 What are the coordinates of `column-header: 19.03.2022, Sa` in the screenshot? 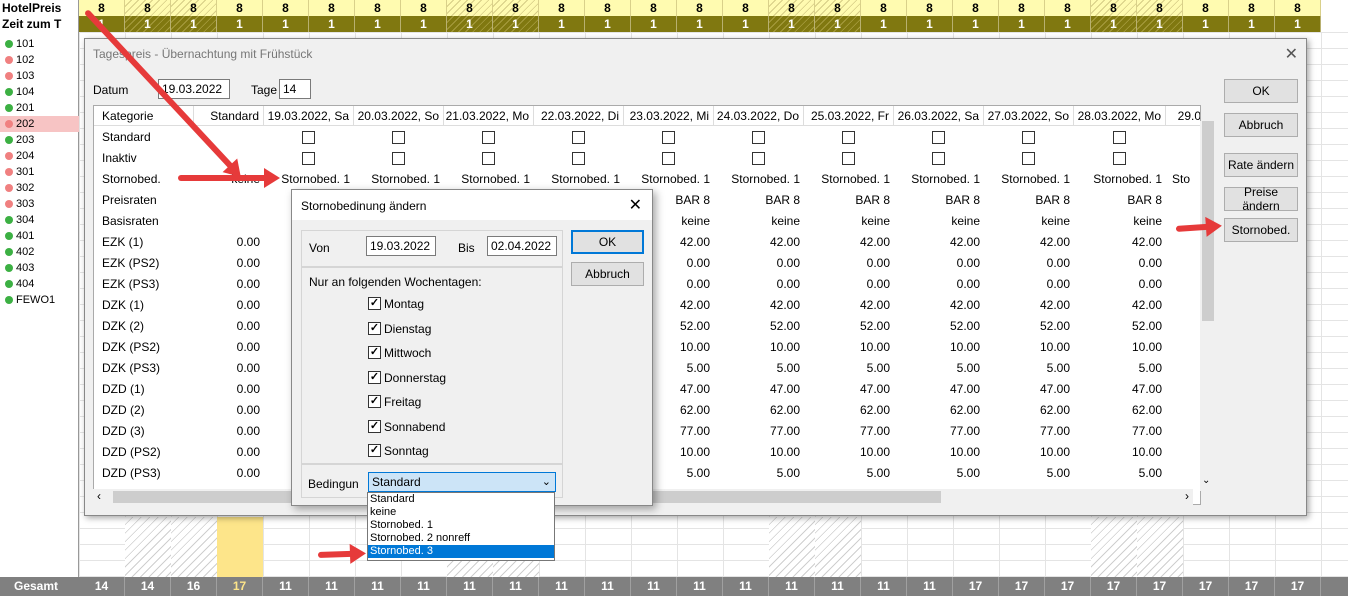 It's located at (309, 116).